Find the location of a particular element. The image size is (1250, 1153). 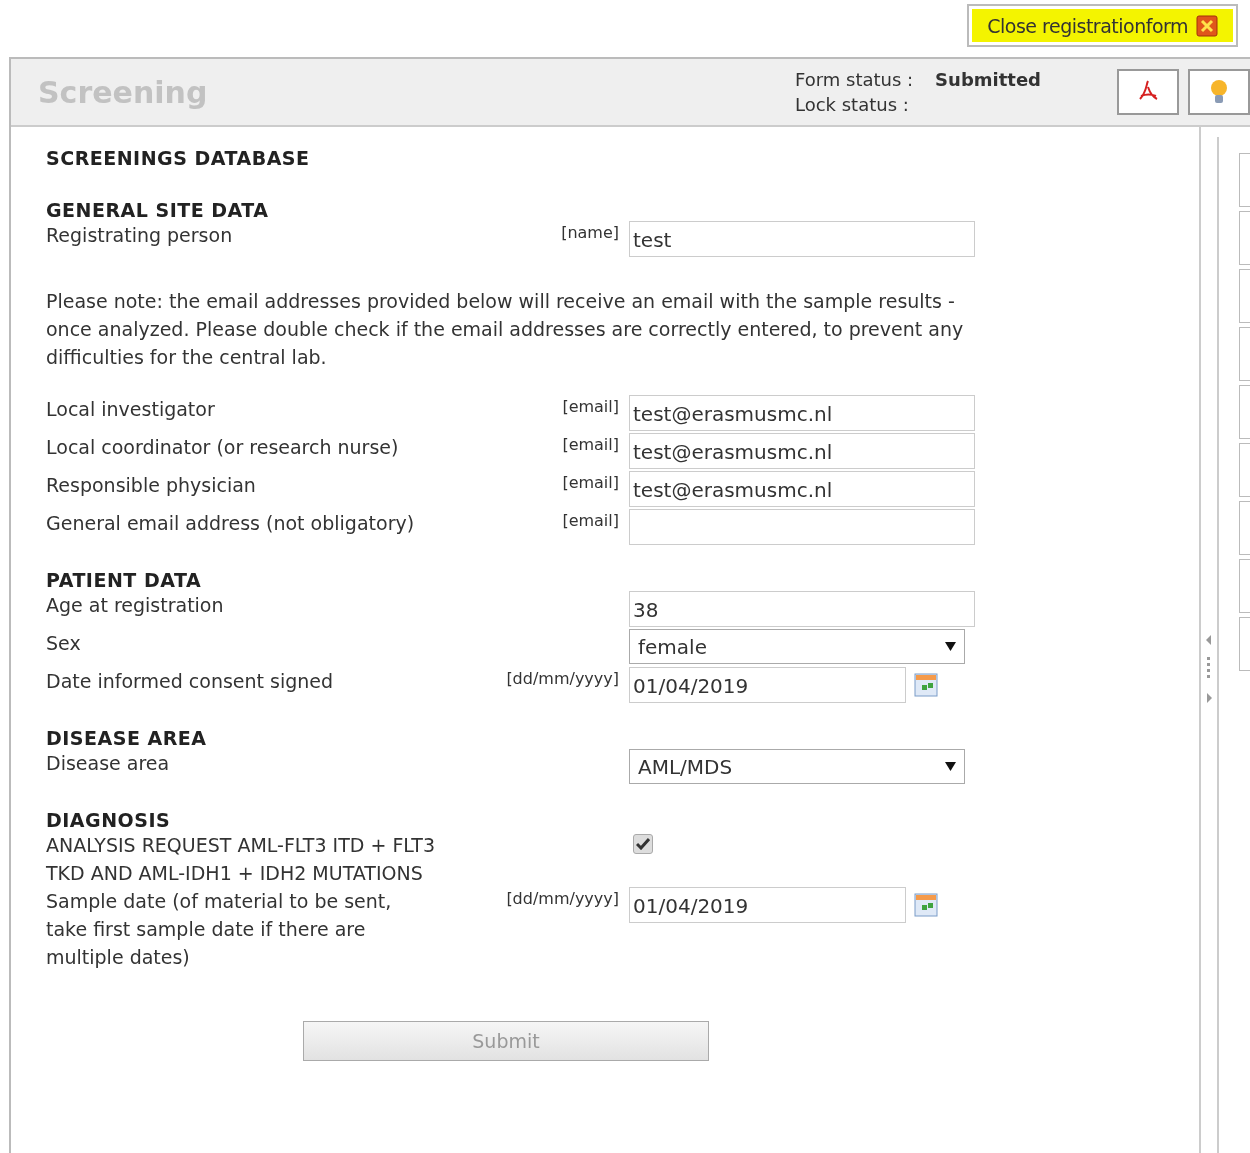

dropdown: female is located at coordinates (797, 646).